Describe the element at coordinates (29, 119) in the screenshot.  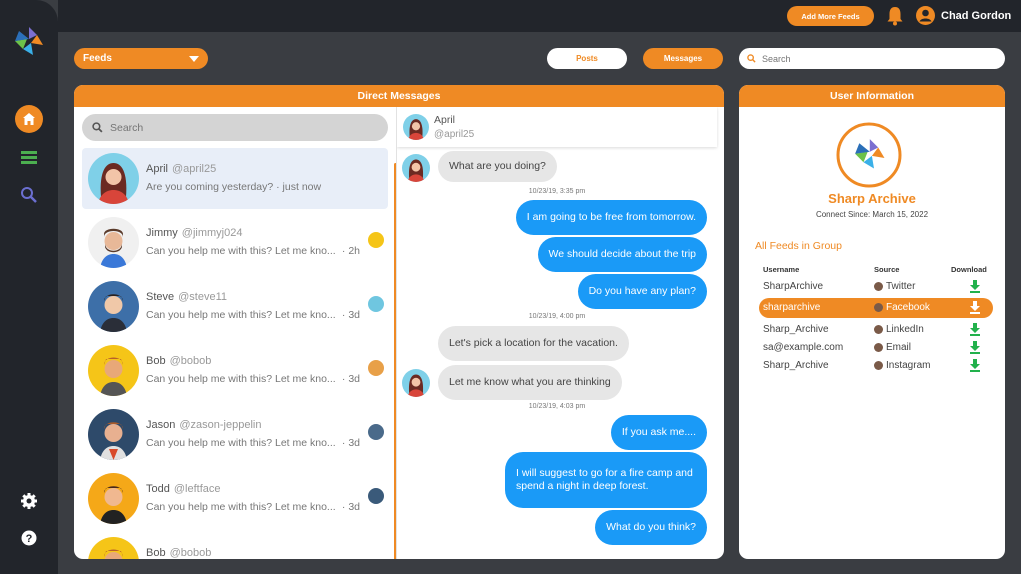
I see `nav-home-button` at that location.